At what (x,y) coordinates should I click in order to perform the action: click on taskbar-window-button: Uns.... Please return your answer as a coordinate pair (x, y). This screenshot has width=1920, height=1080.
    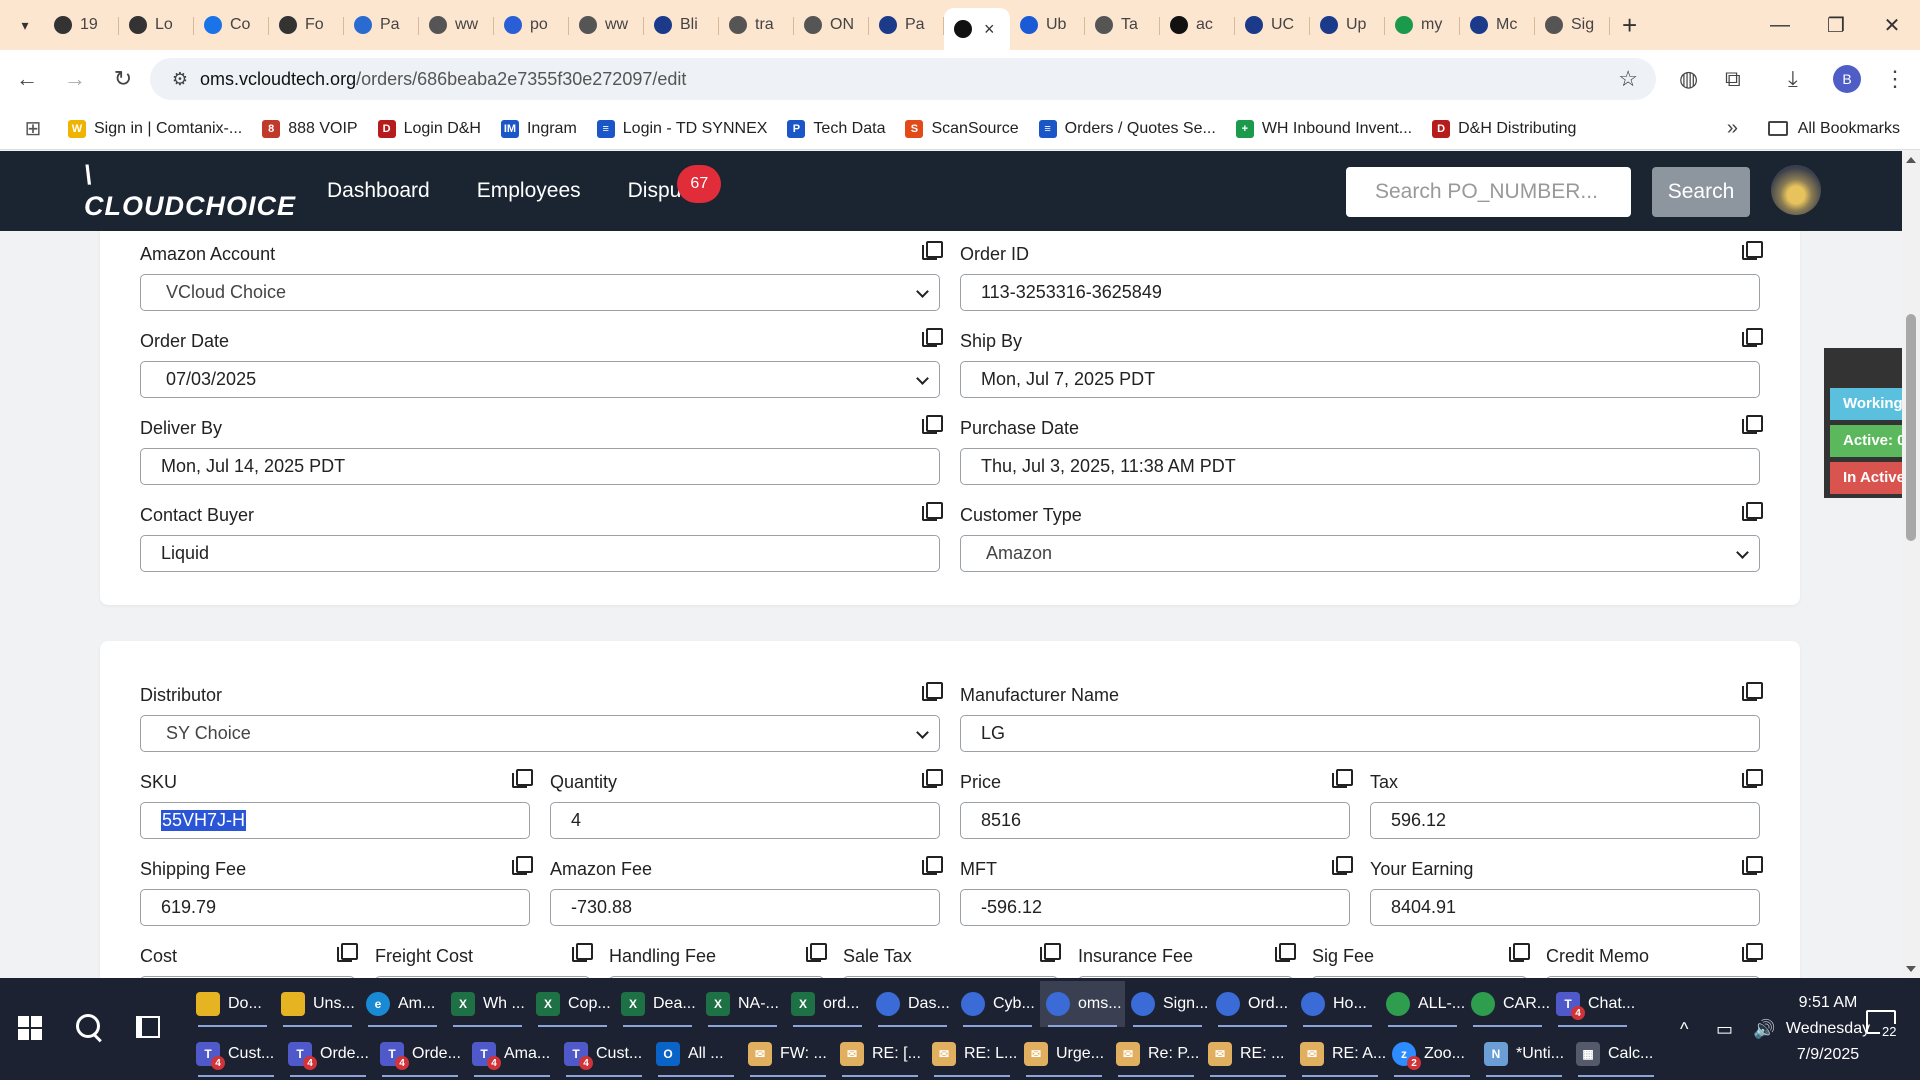
    Looking at the image, I should click on (317, 1004).